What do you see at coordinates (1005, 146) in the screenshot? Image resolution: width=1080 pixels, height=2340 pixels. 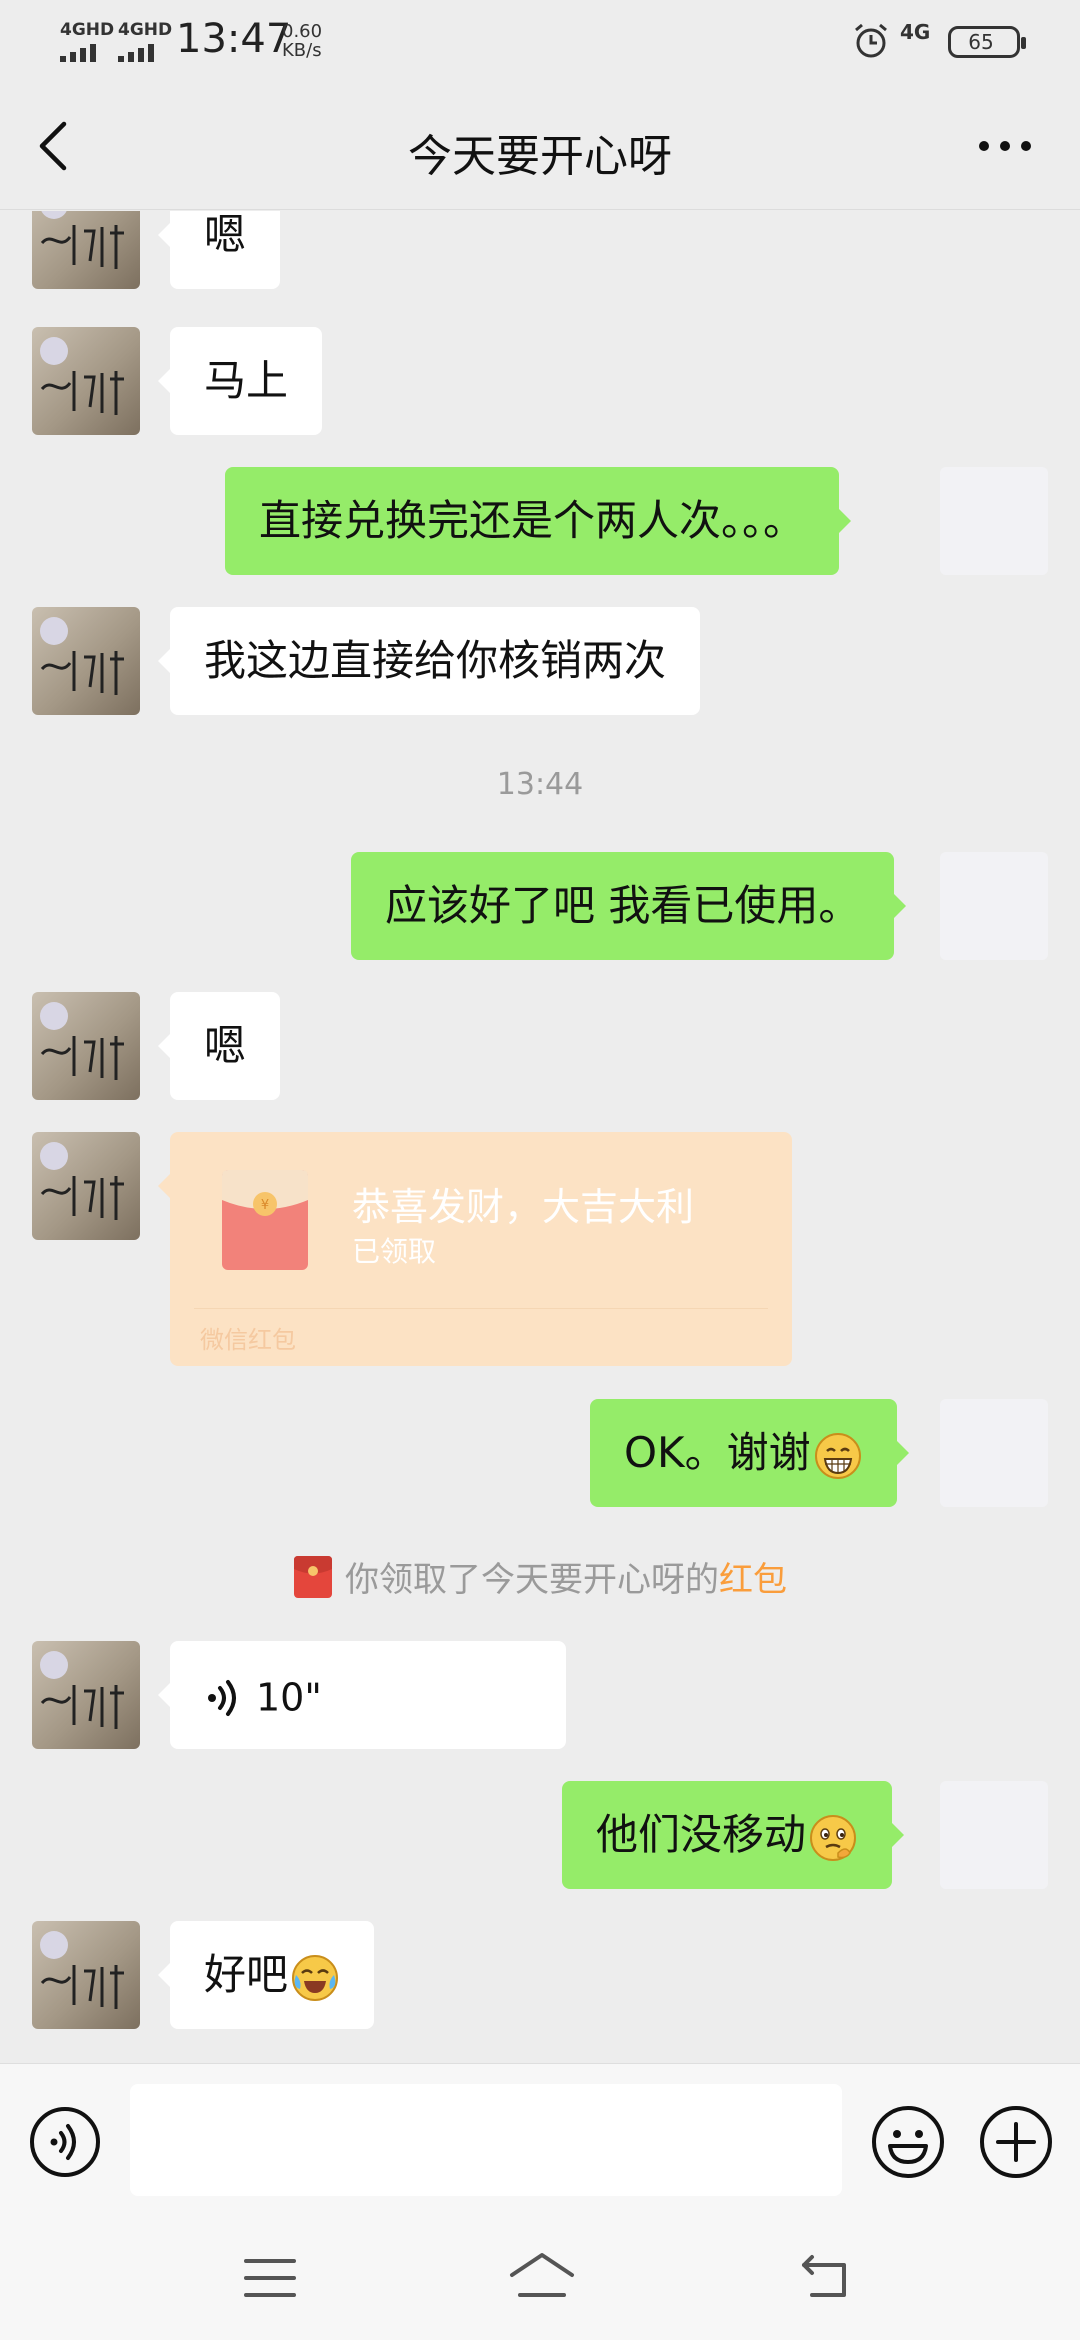 I see `more-dots-icon` at bounding box center [1005, 146].